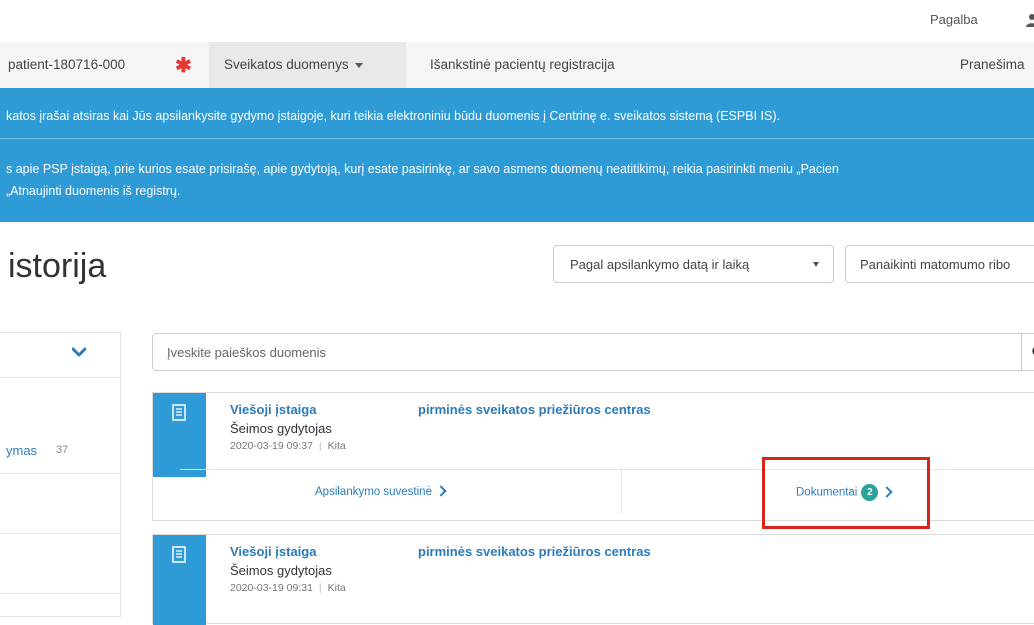 Image resolution: width=1034 pixels, height=625 pixels. I want to click on nav-health-data-label: Sveikatos duomenys, so click(286, 64).